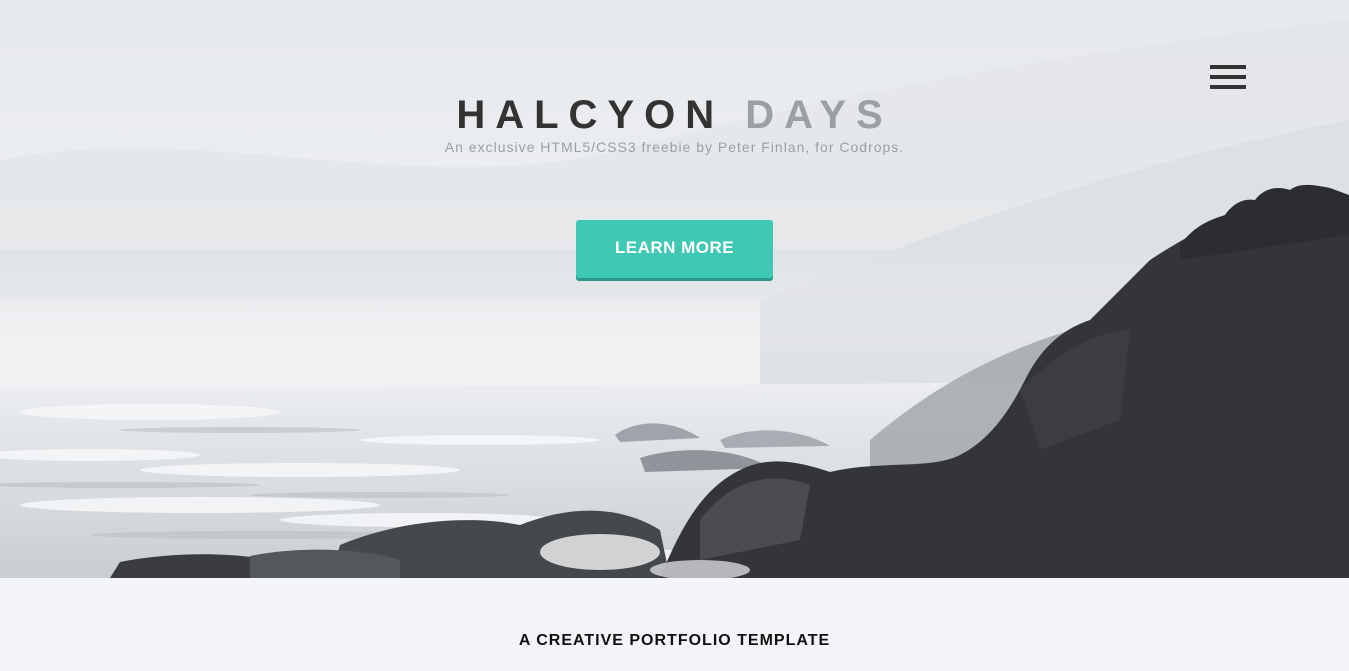 The width and height of the screenshot is (1349, 671). Describe the element at coordinates (674, 624) in the screenshot. I see `portfolio-intro-section: A CREATIVE PORTFOLIO TEMPLATE` at that location.